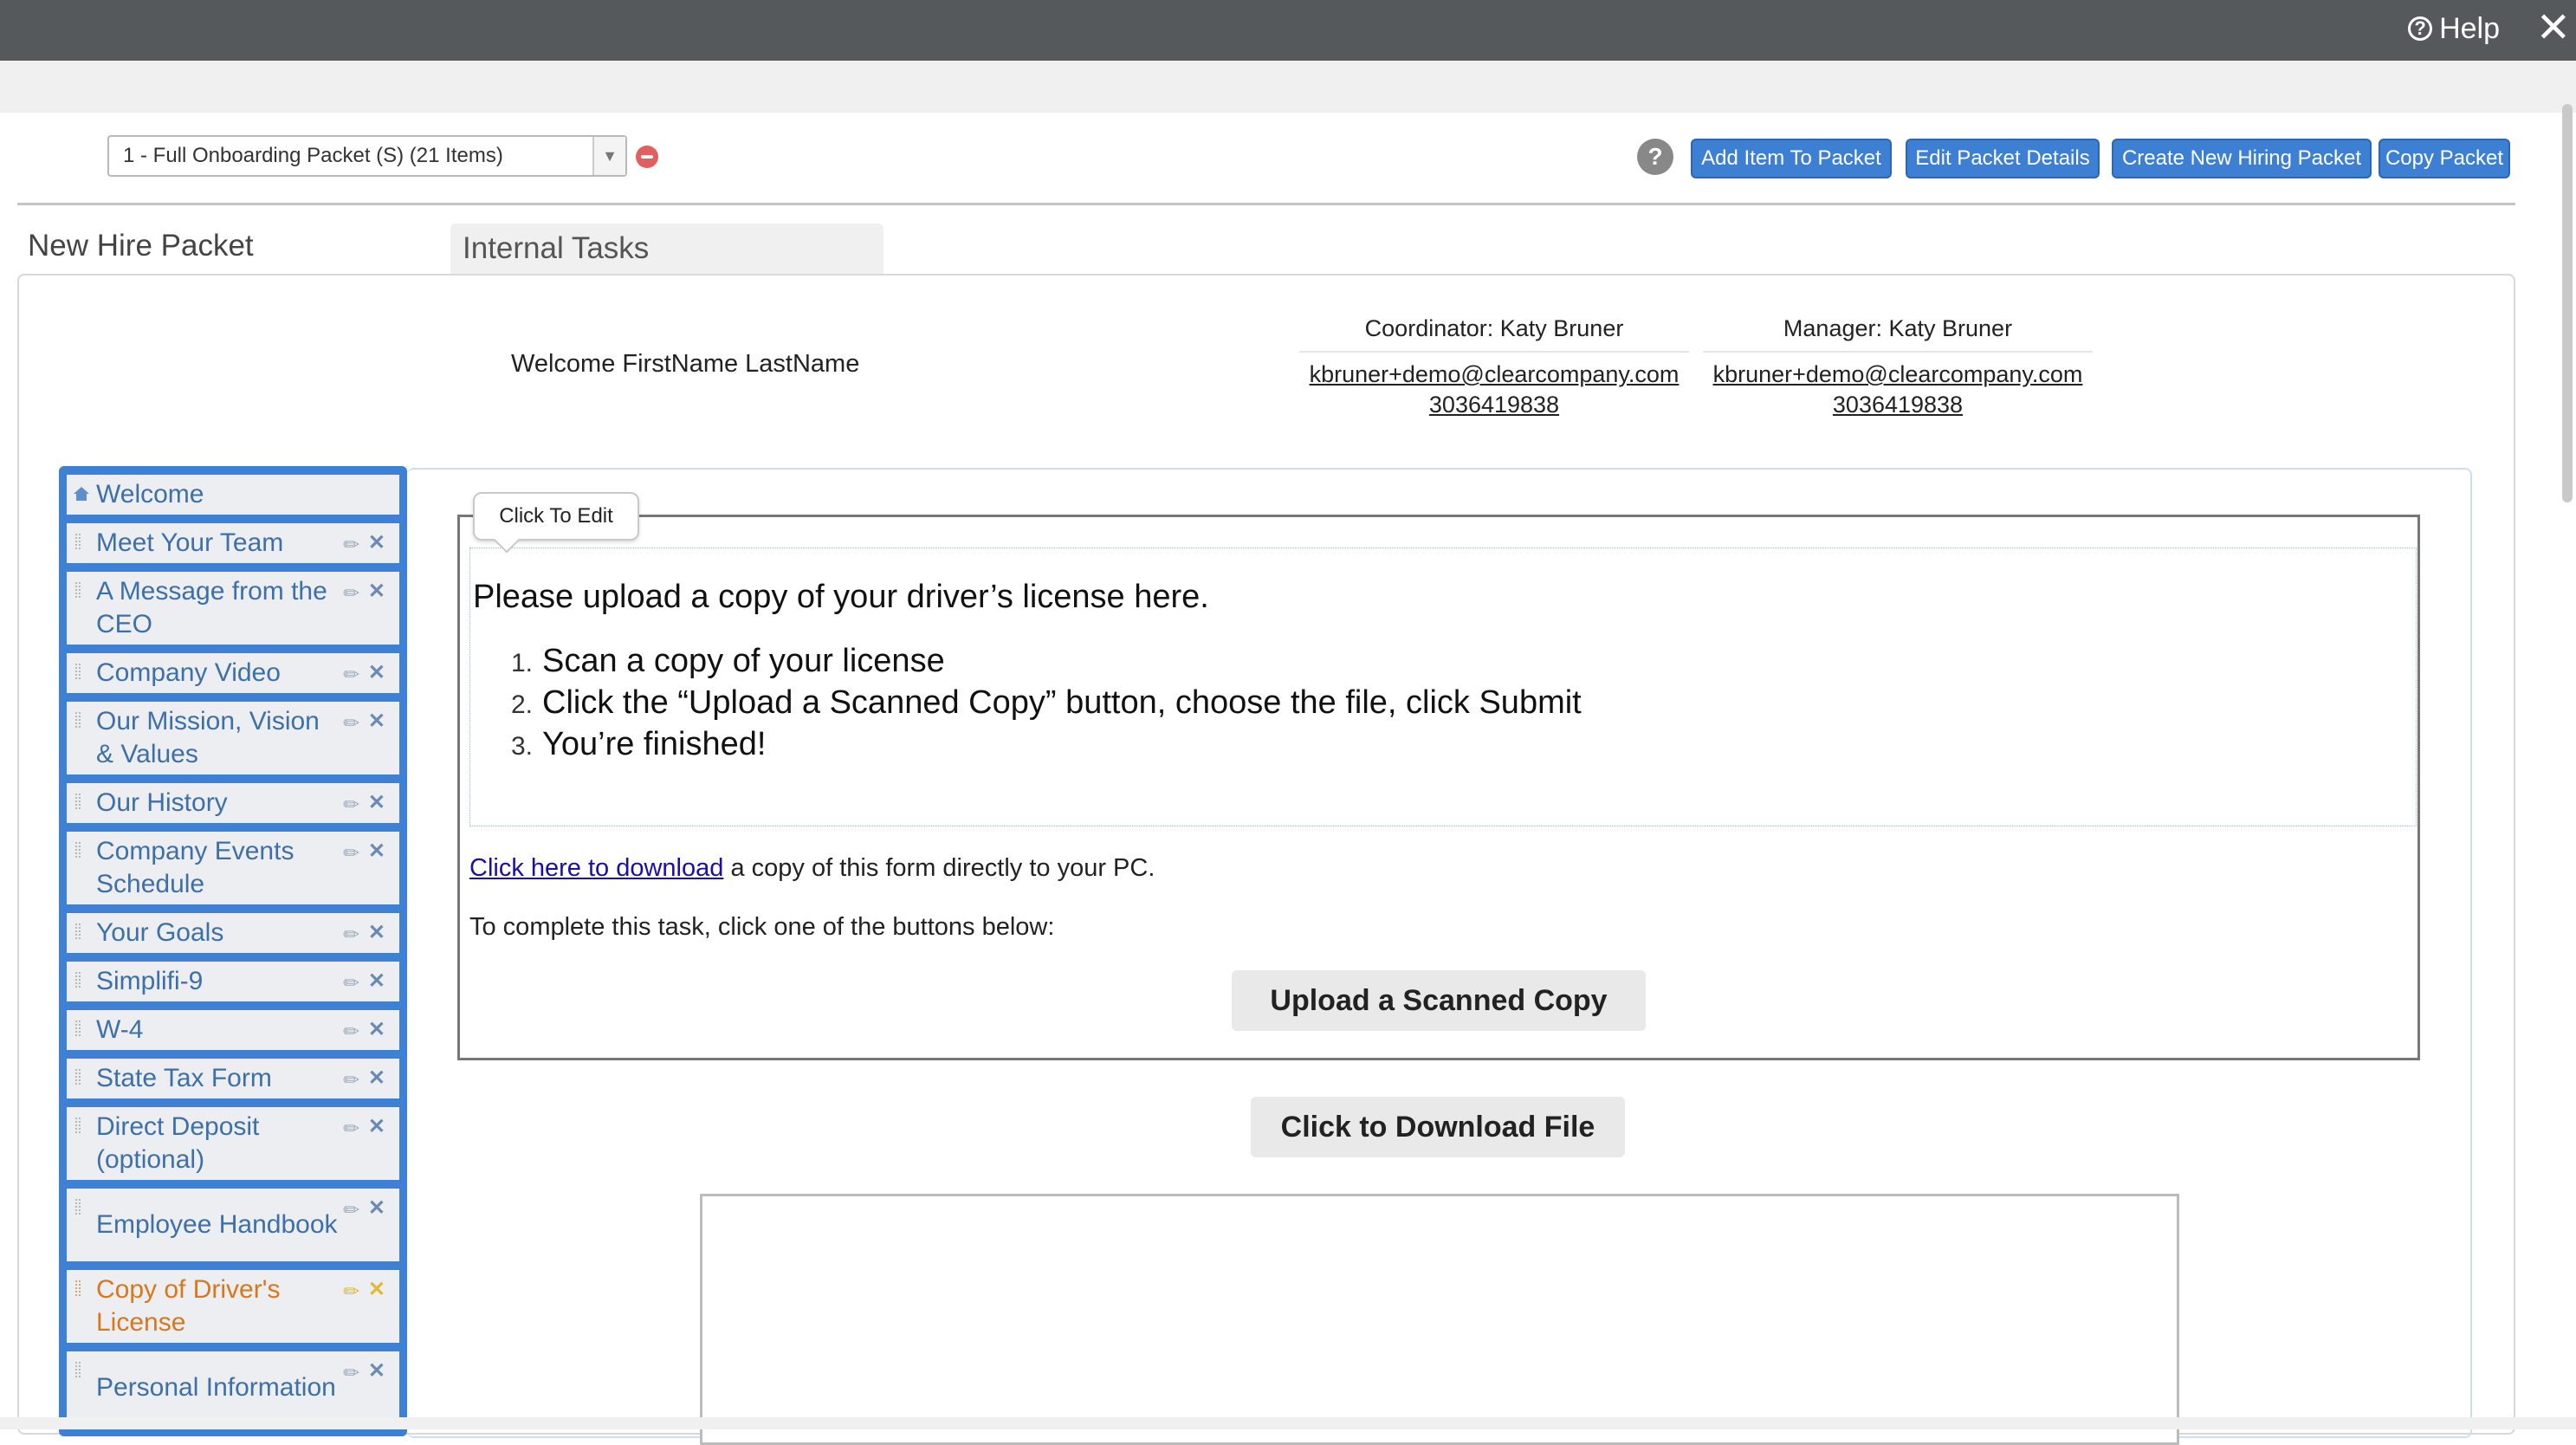 The image size is (2576, 1445). I want to click on coordinator-phone-link: 3036419838, so click(1494, 405).